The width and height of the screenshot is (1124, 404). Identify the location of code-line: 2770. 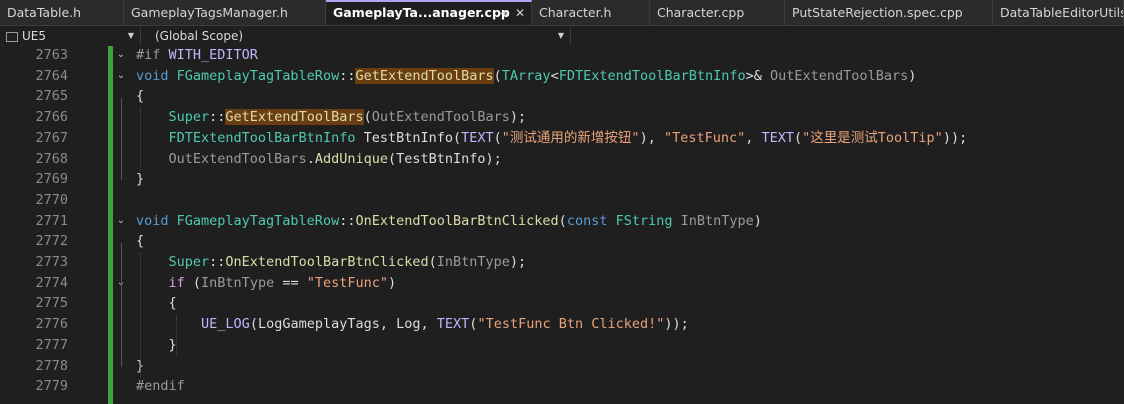
(562, 200).